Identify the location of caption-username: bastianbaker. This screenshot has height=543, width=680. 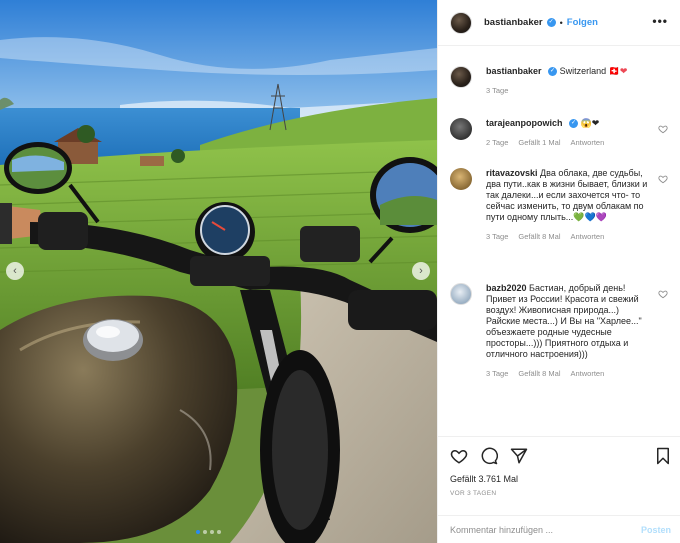
(514, 71).